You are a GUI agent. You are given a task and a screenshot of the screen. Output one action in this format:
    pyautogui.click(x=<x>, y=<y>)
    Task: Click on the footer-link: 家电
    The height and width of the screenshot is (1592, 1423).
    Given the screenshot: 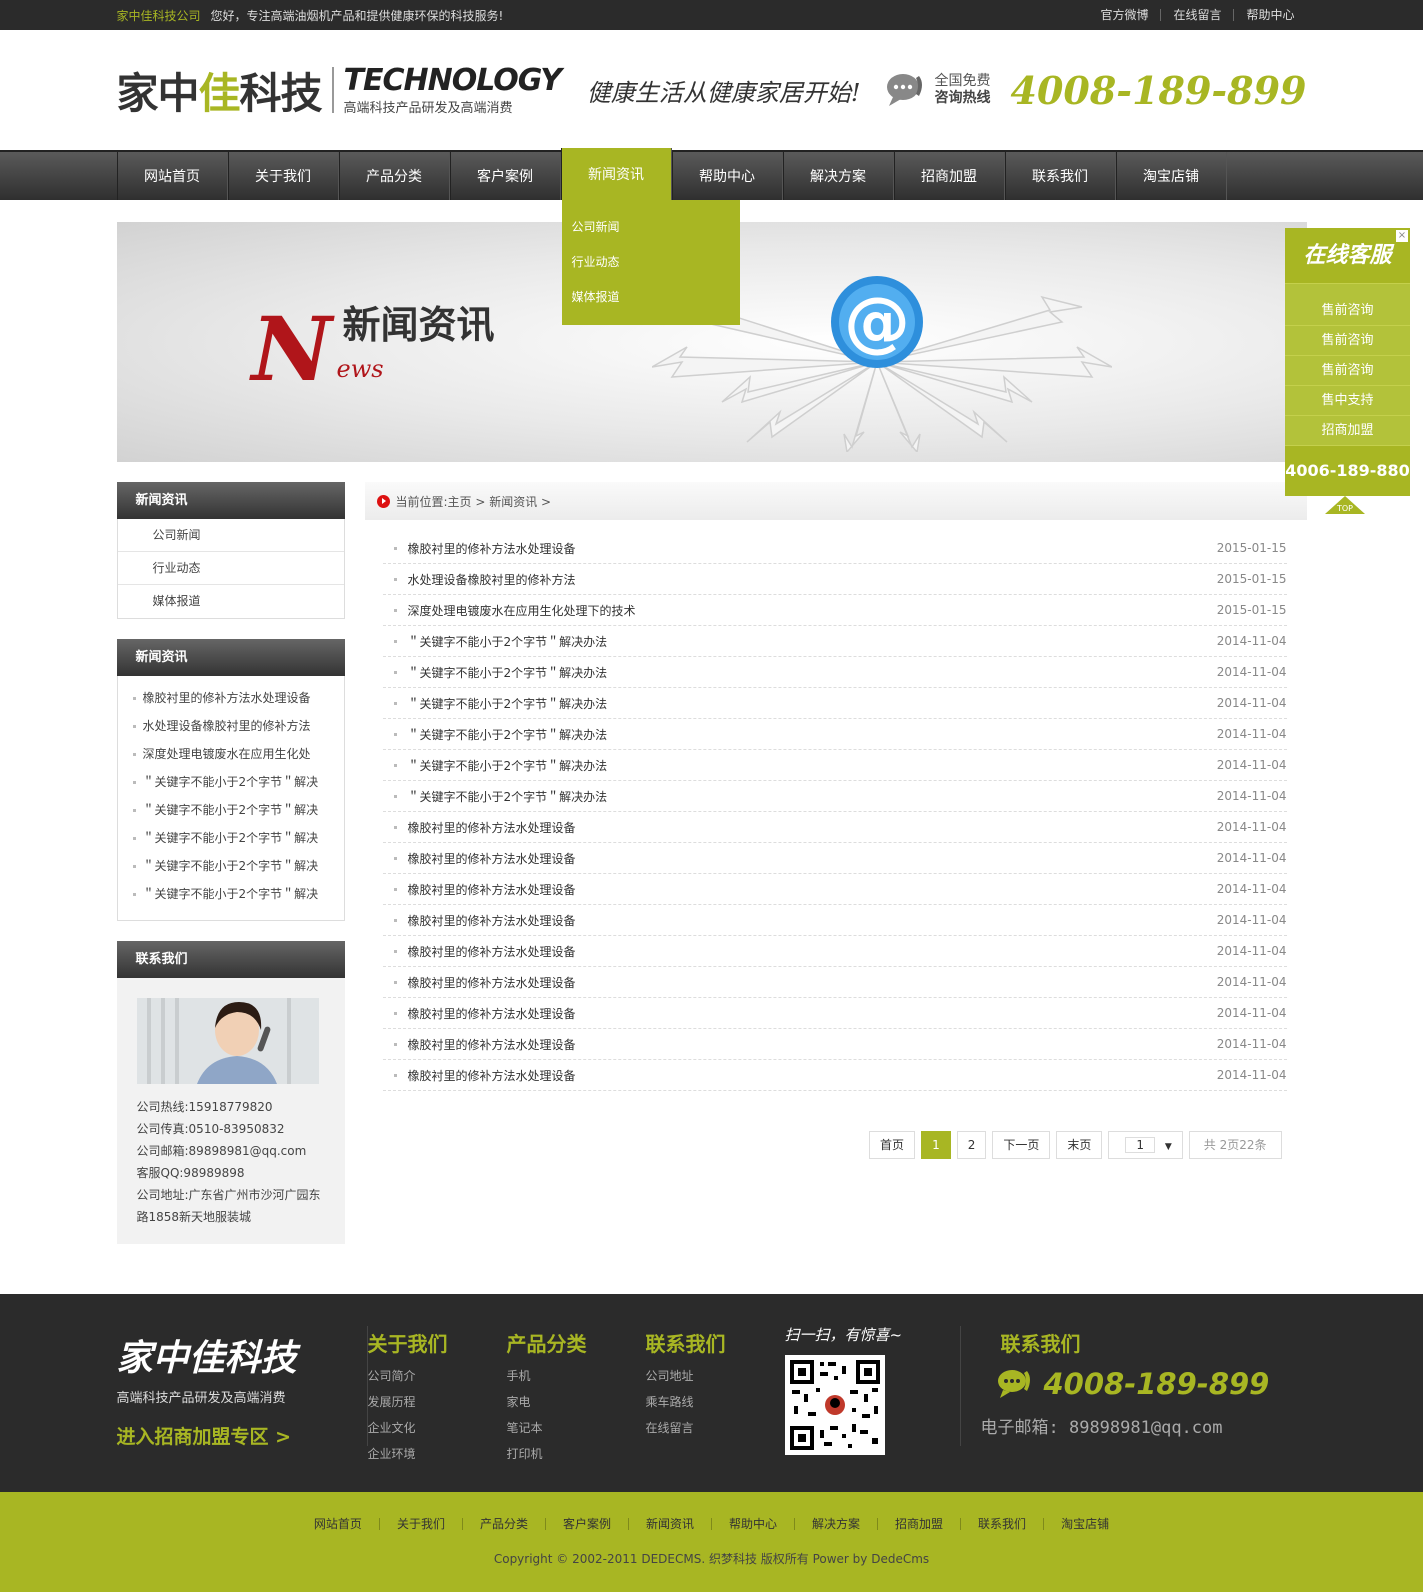 What is the action you would take?
    pyautogui.click(x=576, y=1402)
    